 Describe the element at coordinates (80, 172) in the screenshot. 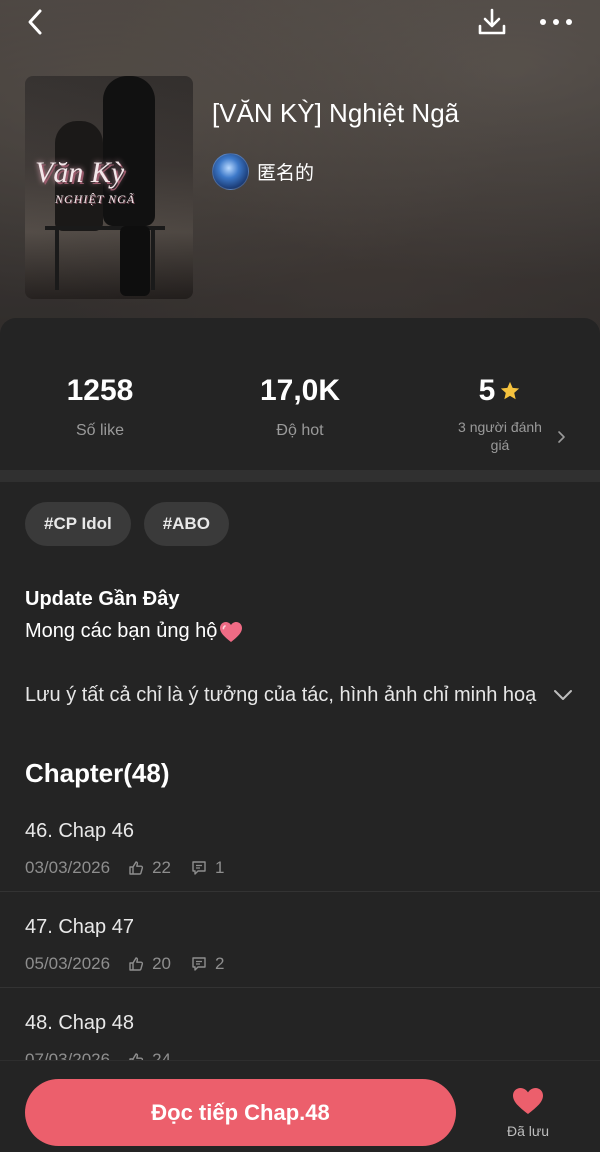

I see `cover-title: Văn Kỳ` at that location.